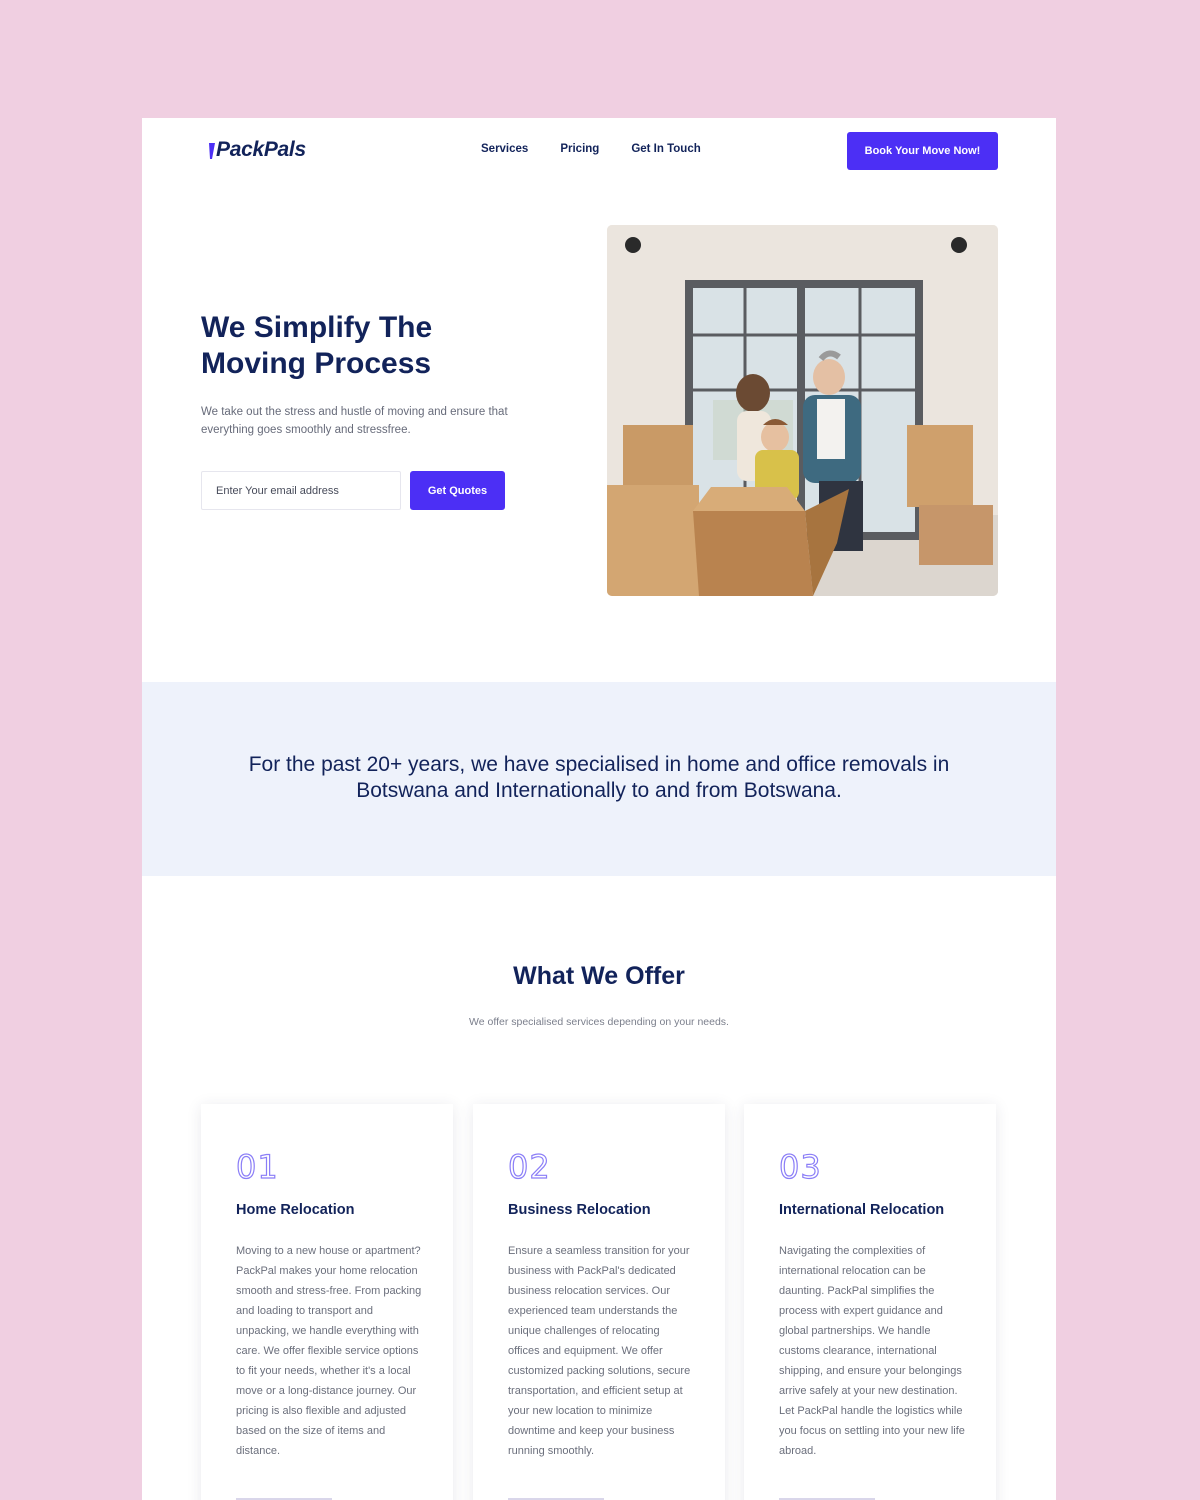 This screenshot has height=1500, width=1200. I want to click on card-title: Business Relocation, so click(579, 1210).